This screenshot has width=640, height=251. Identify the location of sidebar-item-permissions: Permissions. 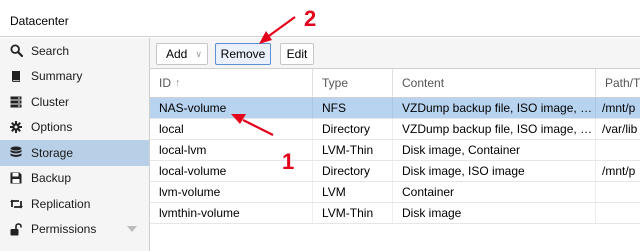
(74, 230).